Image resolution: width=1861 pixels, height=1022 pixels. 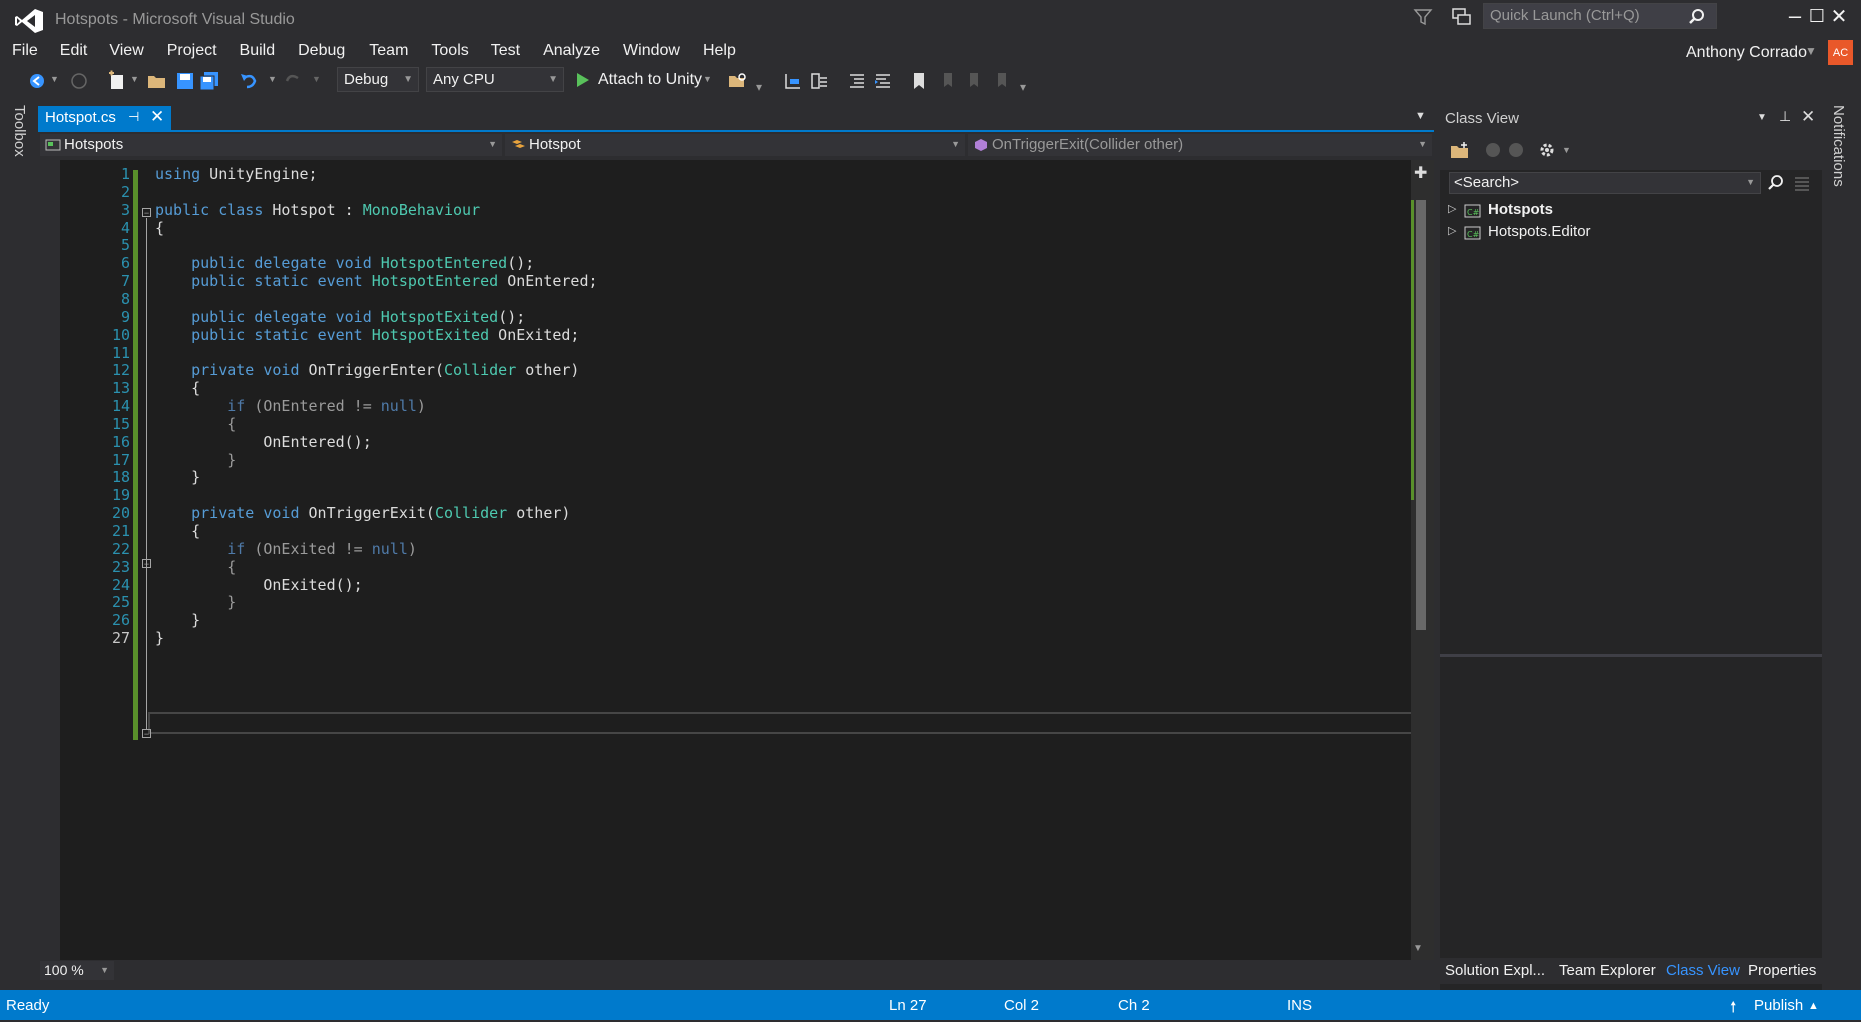 I want to click on navigate-back-icon, so click(x=37, y=81).